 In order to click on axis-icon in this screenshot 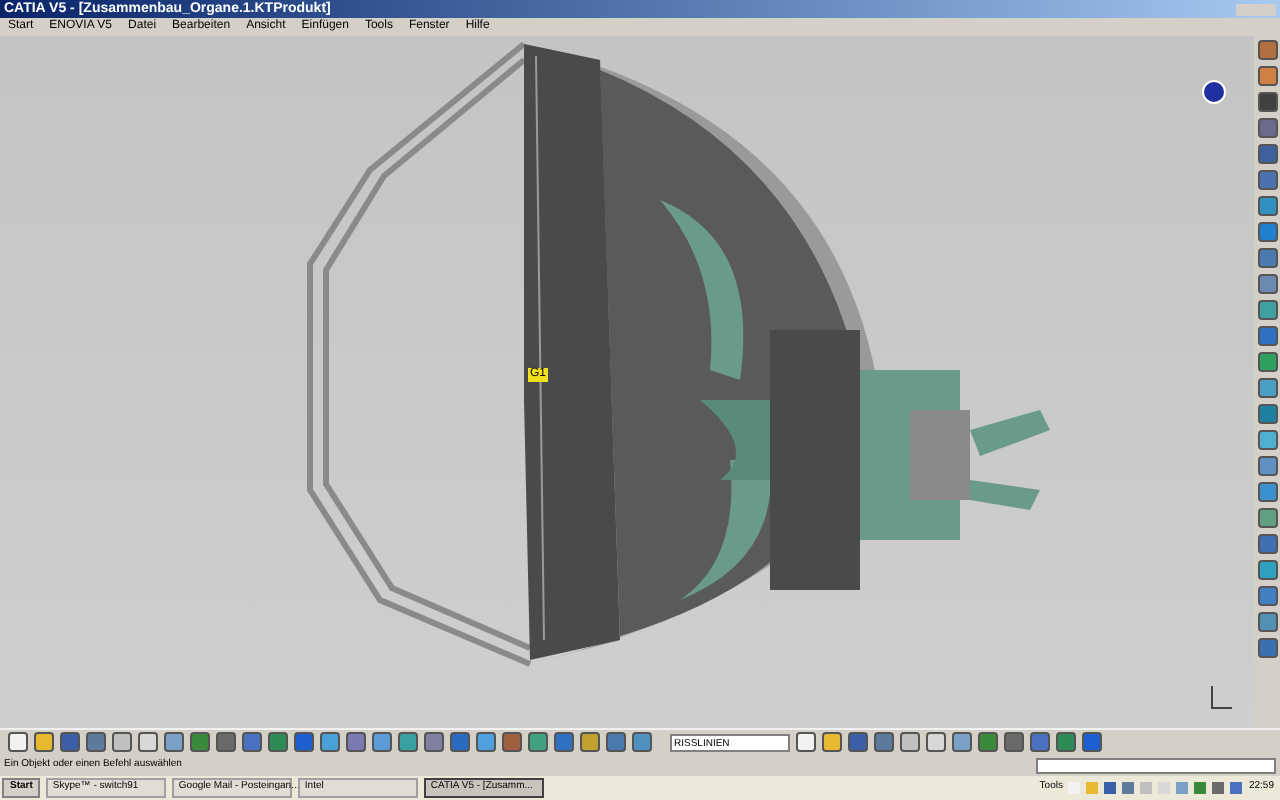, I will do `click(1220, 698)`.